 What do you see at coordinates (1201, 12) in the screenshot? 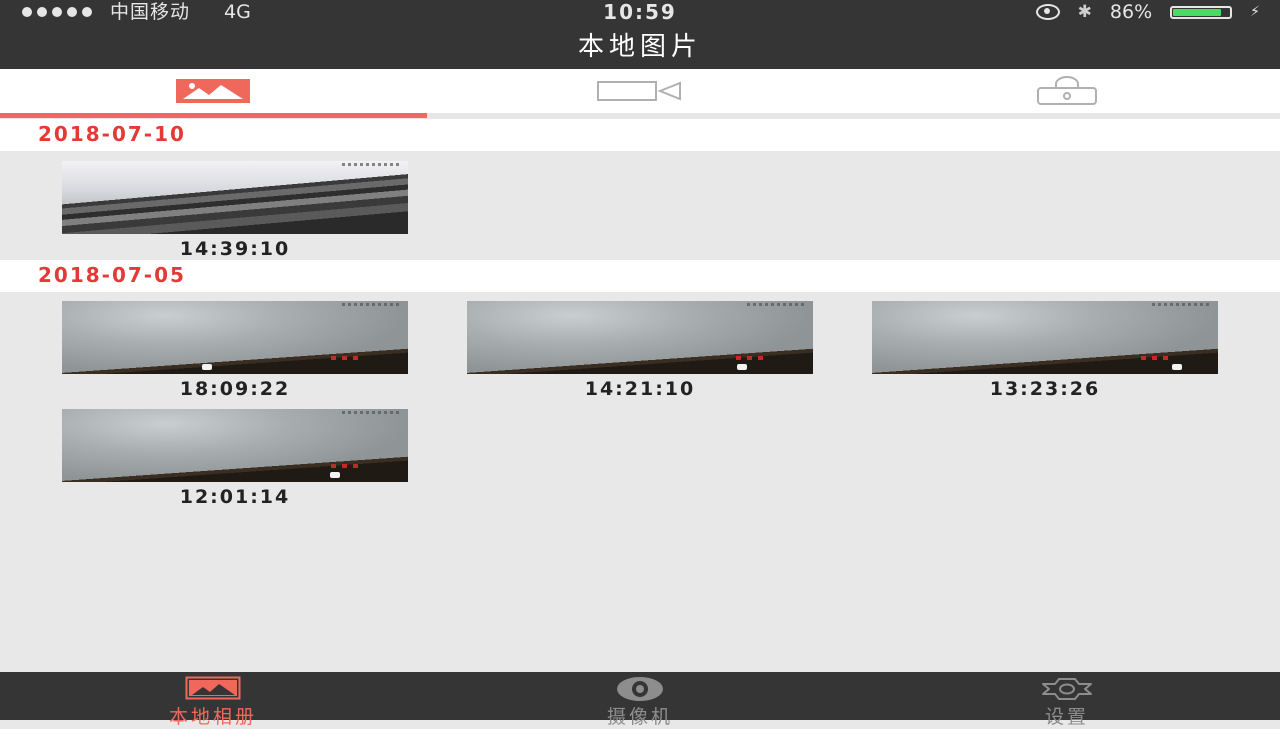
I see `battery-icon` at bounding box center [1201, 12].